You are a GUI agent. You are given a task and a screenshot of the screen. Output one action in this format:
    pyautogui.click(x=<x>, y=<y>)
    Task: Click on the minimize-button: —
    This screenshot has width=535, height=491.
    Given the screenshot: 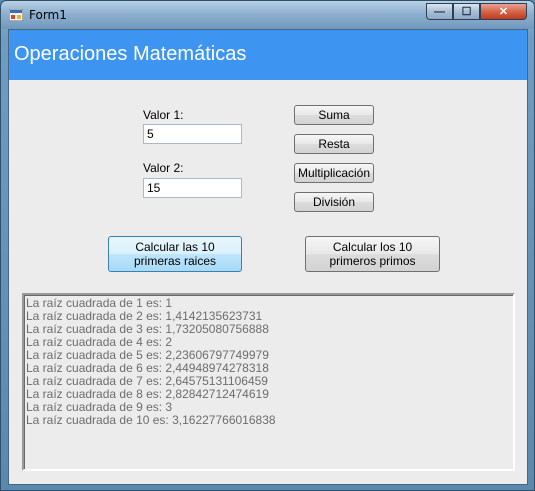 What is the action you would take?
    pyautogui.click(x=439, y=11)
    